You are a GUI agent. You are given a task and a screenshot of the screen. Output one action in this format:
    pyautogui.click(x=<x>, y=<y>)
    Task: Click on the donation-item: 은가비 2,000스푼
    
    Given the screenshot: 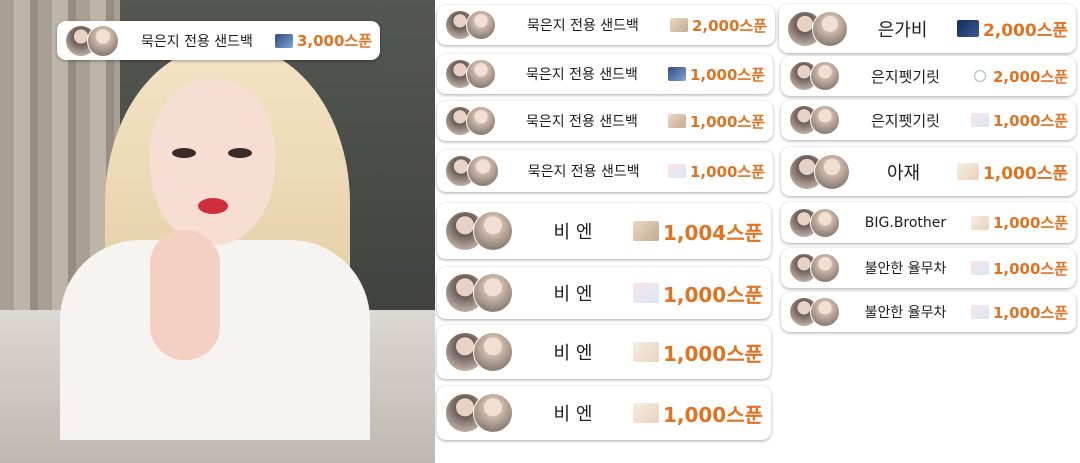 What is the action you would take?
    pyautogui.click(x=927, y=28)
    